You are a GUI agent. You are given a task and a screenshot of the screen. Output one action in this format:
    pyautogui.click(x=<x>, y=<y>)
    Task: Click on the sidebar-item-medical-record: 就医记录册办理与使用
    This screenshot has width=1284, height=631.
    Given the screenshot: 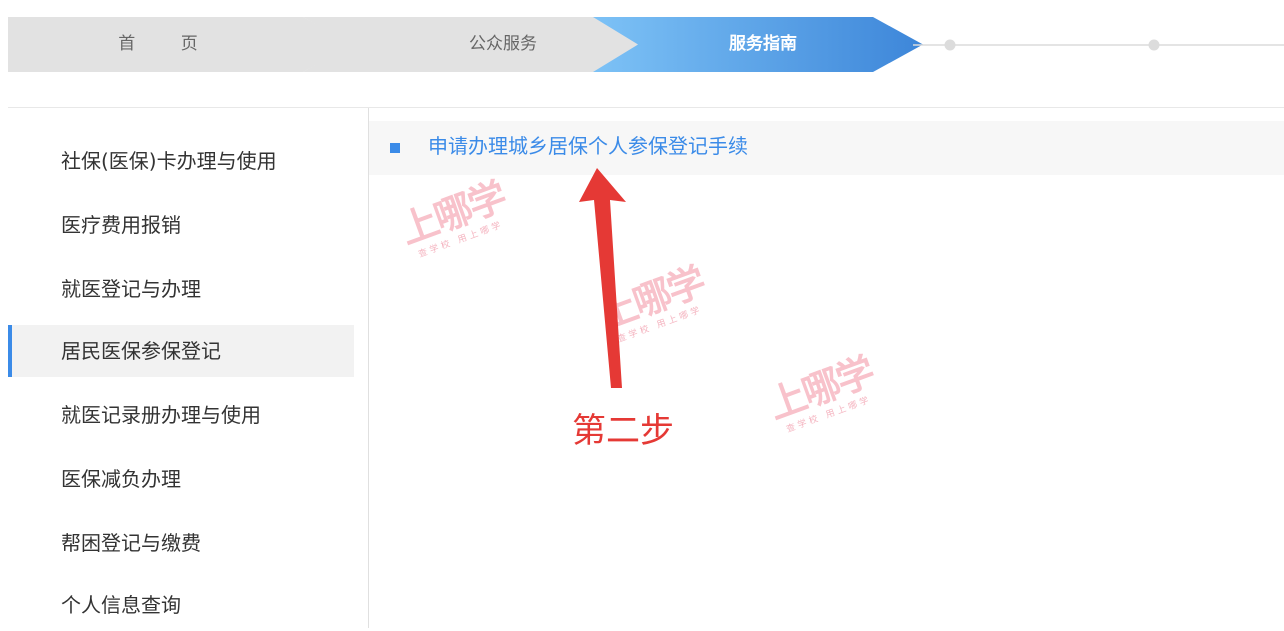 What is the action you would take?
    pyautogui.click(x=181, y=415)
    